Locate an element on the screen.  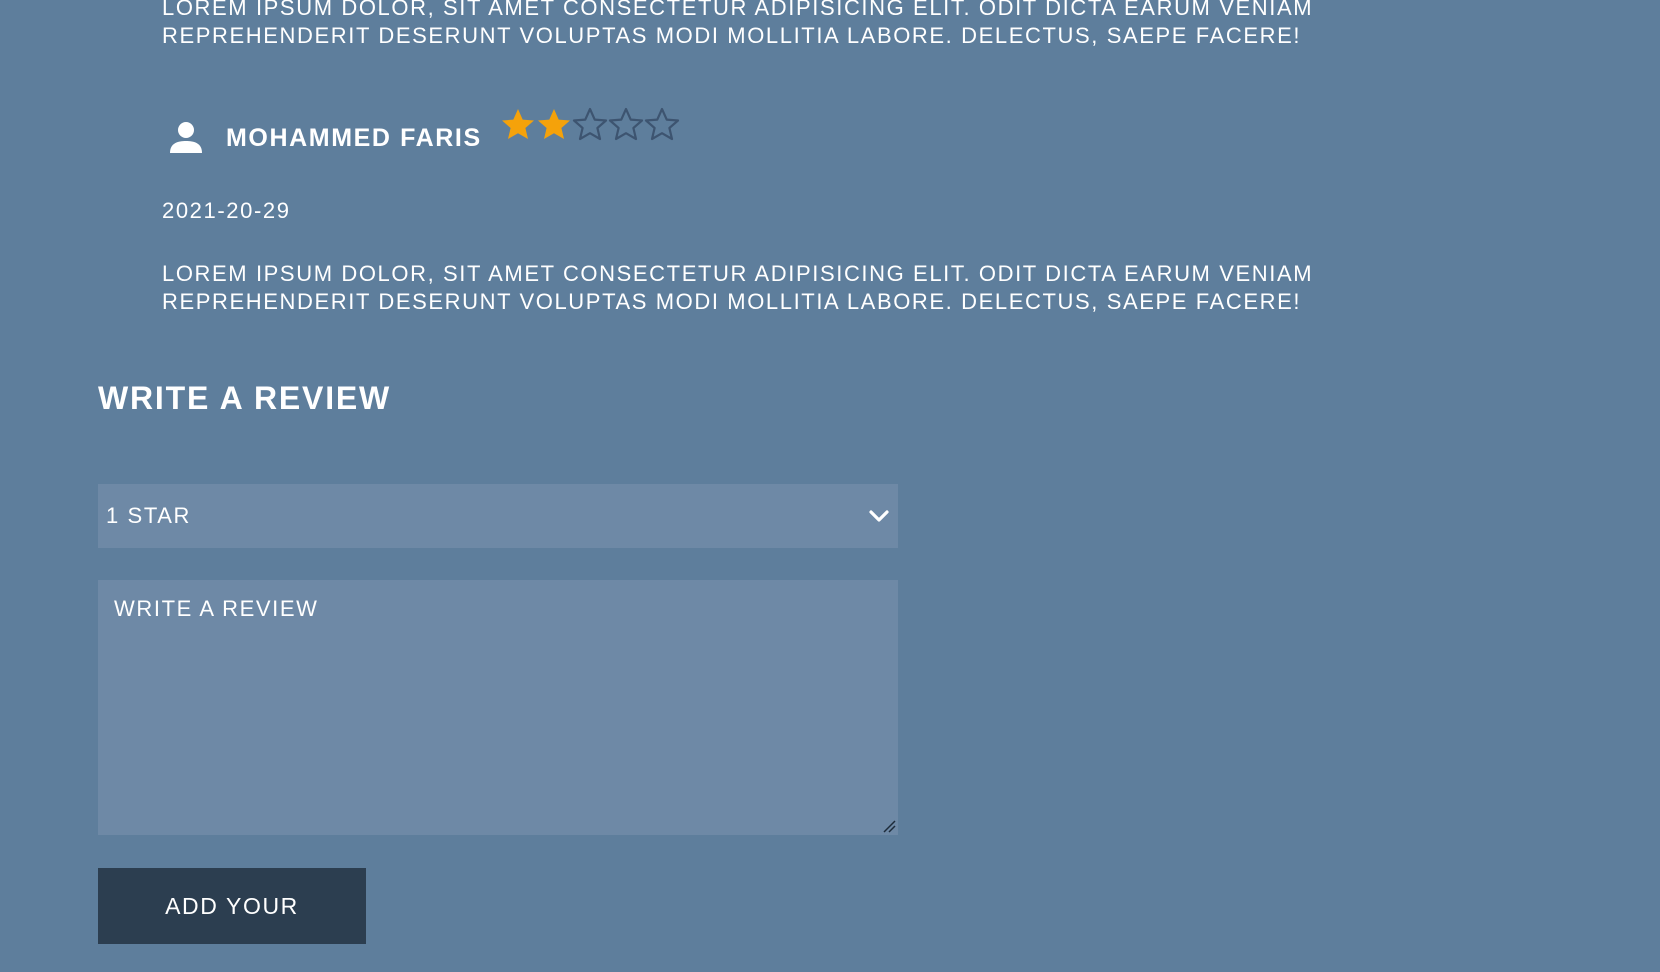
rating-select: 1 STAR is located at coordinates (498, 516).